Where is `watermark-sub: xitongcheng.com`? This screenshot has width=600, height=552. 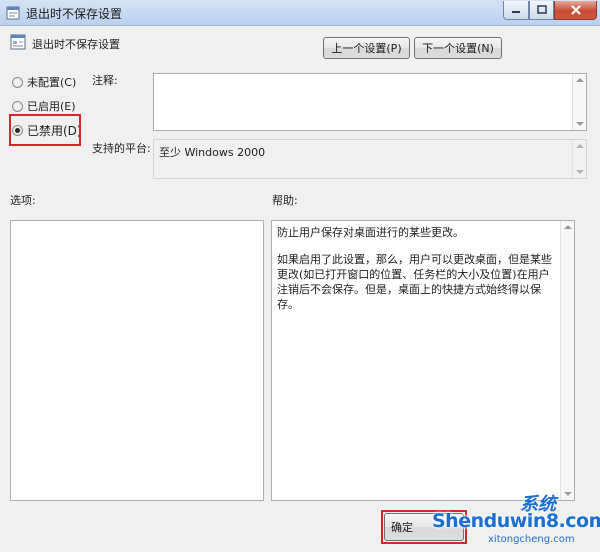 watermark-sub: xitongcheng.com is located at coordinates (531, 539).